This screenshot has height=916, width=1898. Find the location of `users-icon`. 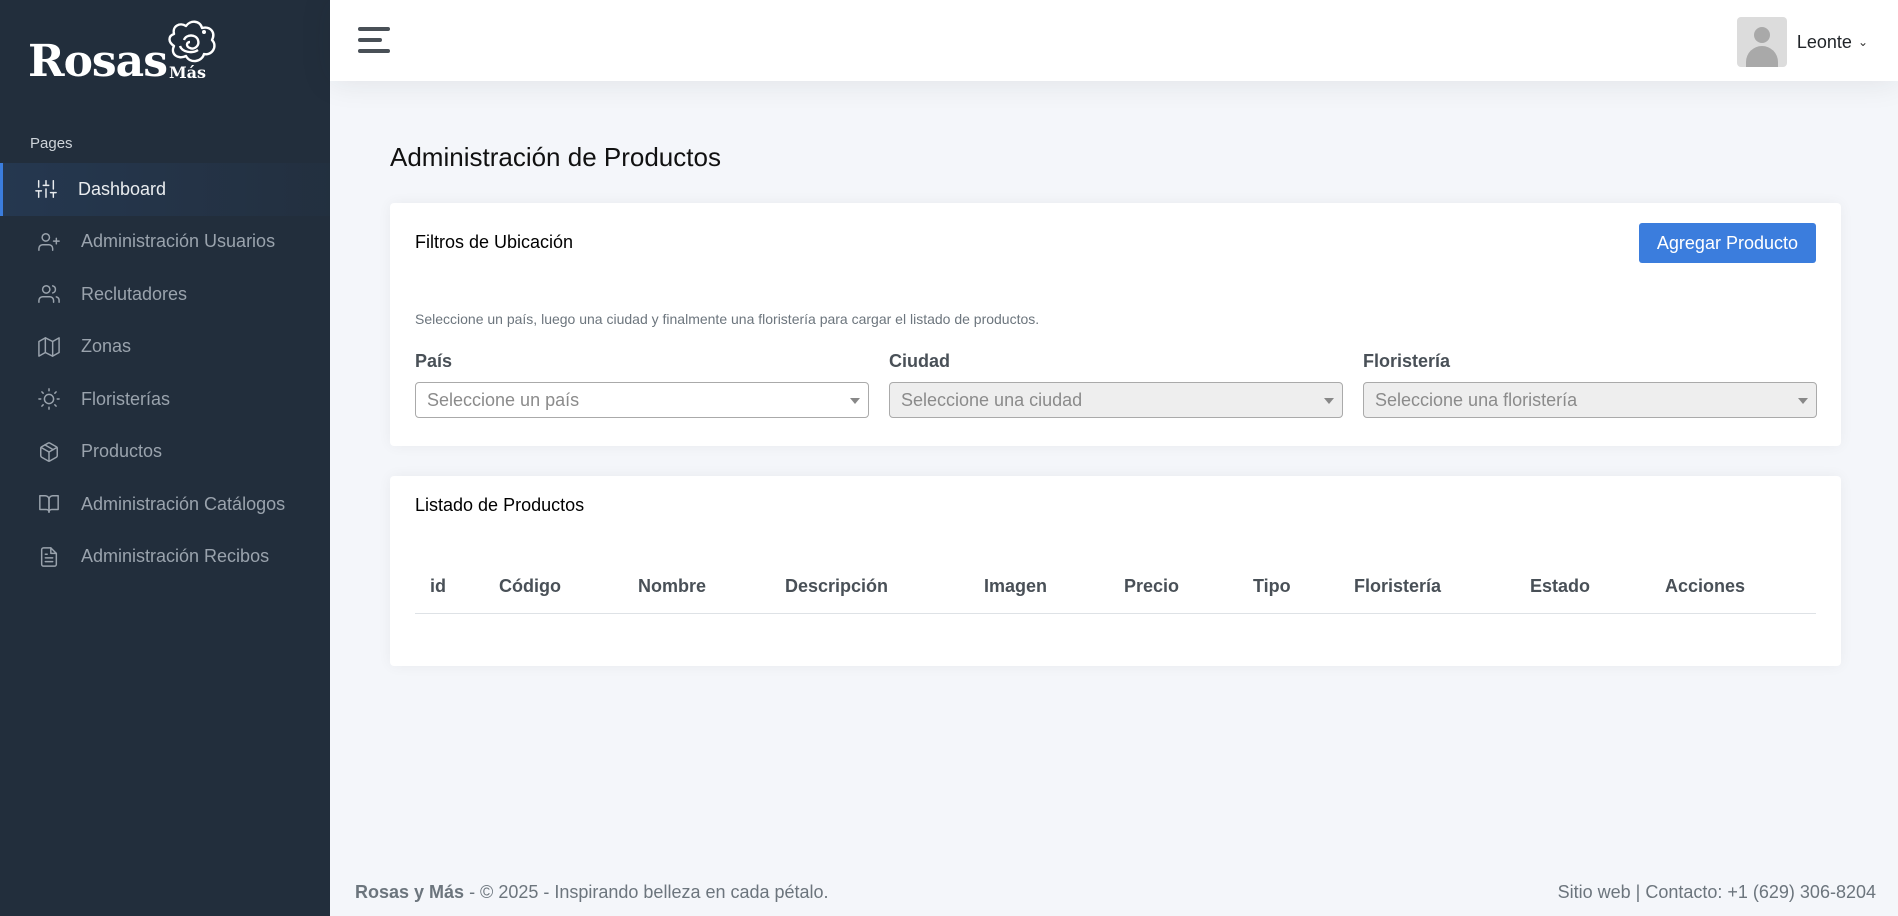

users-icon is located at coordinates (49, 294).